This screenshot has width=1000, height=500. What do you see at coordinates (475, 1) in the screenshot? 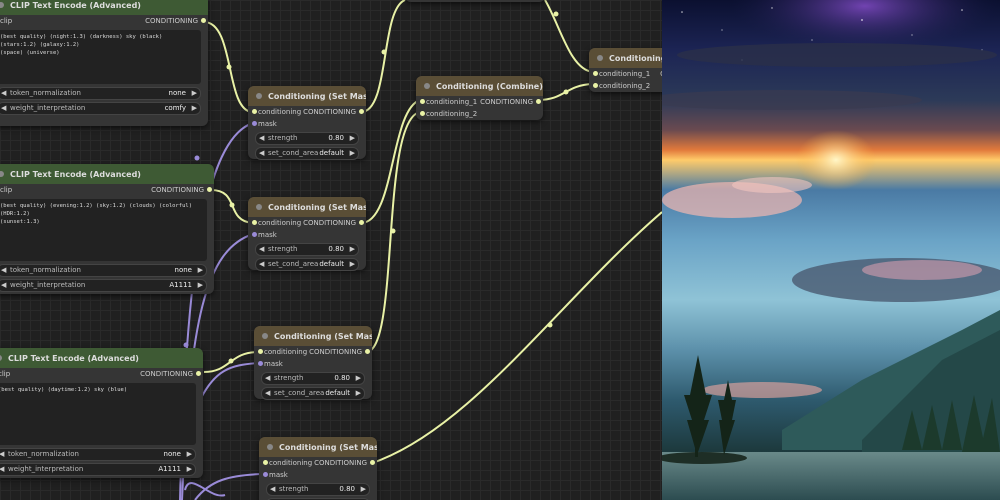
I see `offscreen-node-edge` at bounding box center [475, 1].